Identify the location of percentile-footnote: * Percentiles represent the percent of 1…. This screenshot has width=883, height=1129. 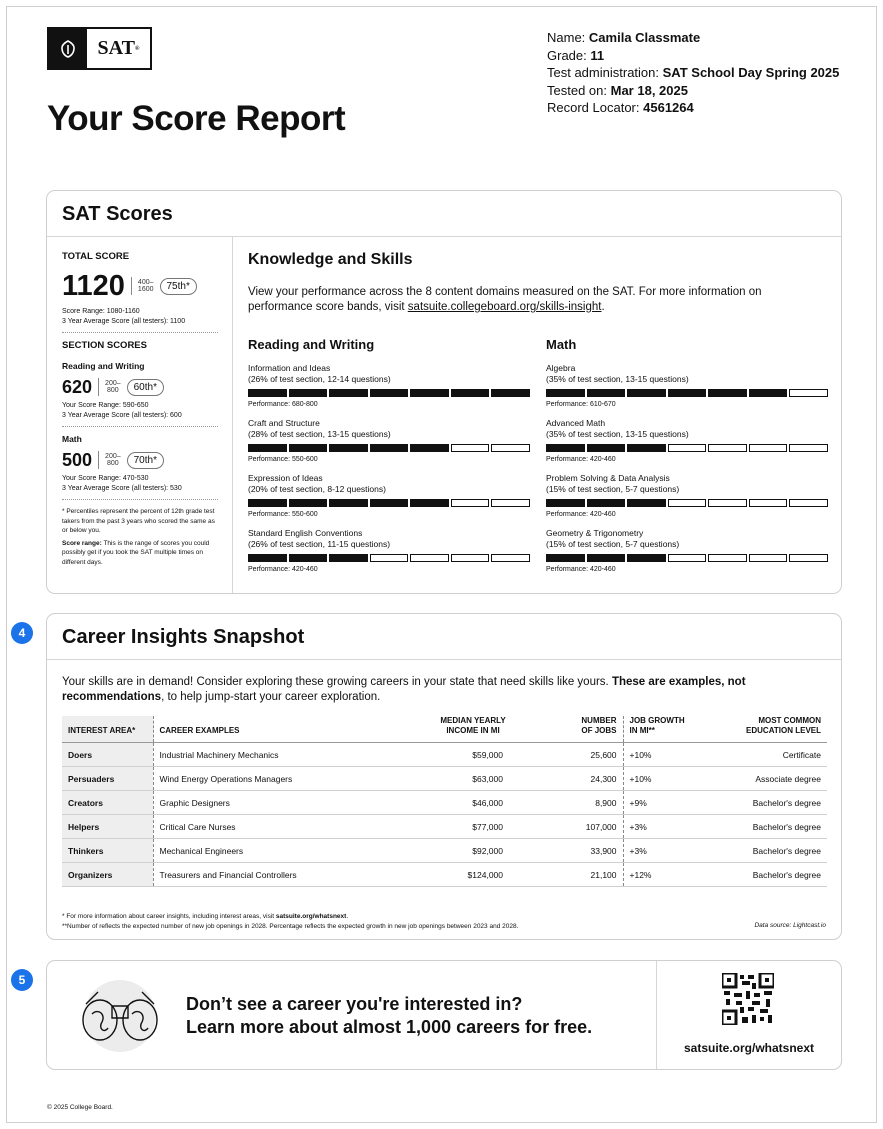
(138, 521).